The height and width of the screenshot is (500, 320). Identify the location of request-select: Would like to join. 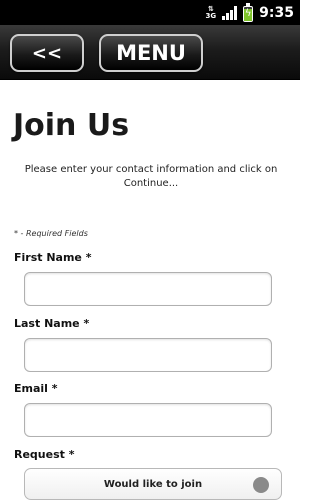
(153, 484).